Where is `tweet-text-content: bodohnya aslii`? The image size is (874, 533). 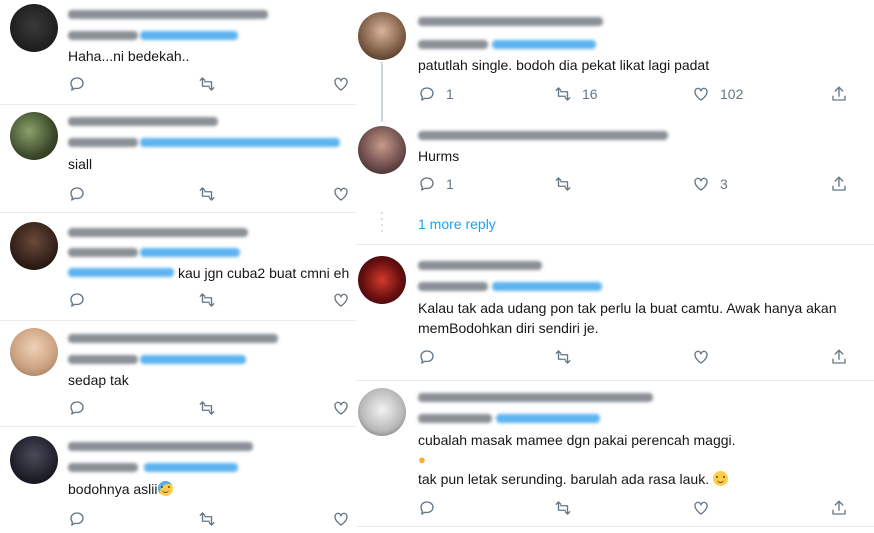 tweet-text-content: bodohnya aslii is located at coordinates (113, 489).